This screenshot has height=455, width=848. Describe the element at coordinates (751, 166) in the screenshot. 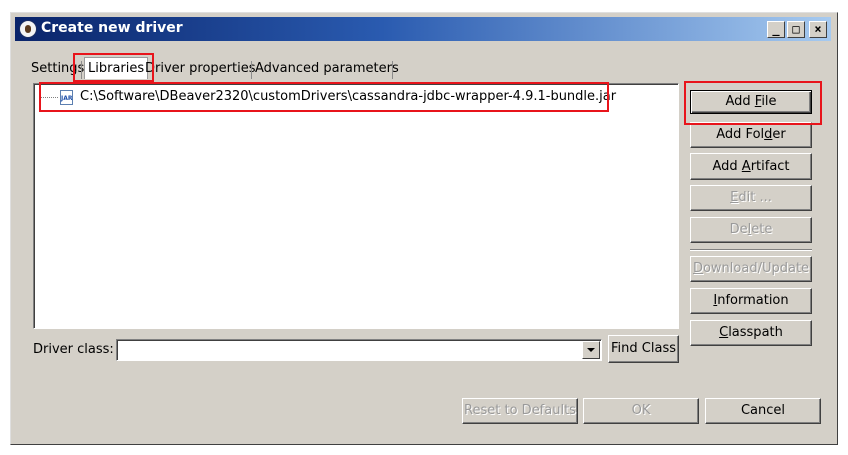

I see `add-artifact-button: Add Artifact` at that location.